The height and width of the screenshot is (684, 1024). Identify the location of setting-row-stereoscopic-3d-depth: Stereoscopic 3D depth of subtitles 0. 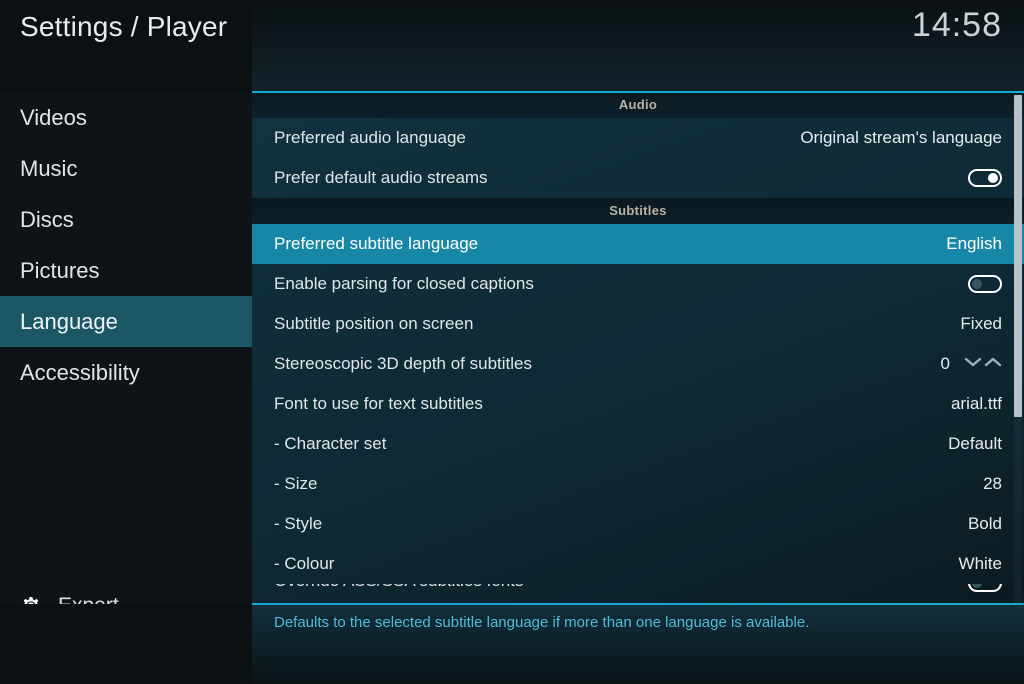
(638, 364).